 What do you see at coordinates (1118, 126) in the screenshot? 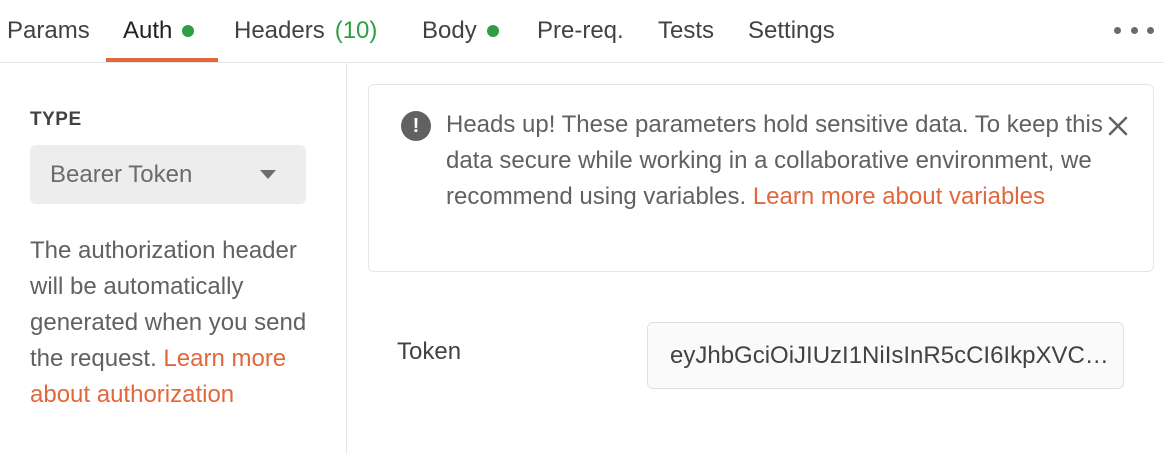
I see `close-icon` at bounding box center [1118, 126].